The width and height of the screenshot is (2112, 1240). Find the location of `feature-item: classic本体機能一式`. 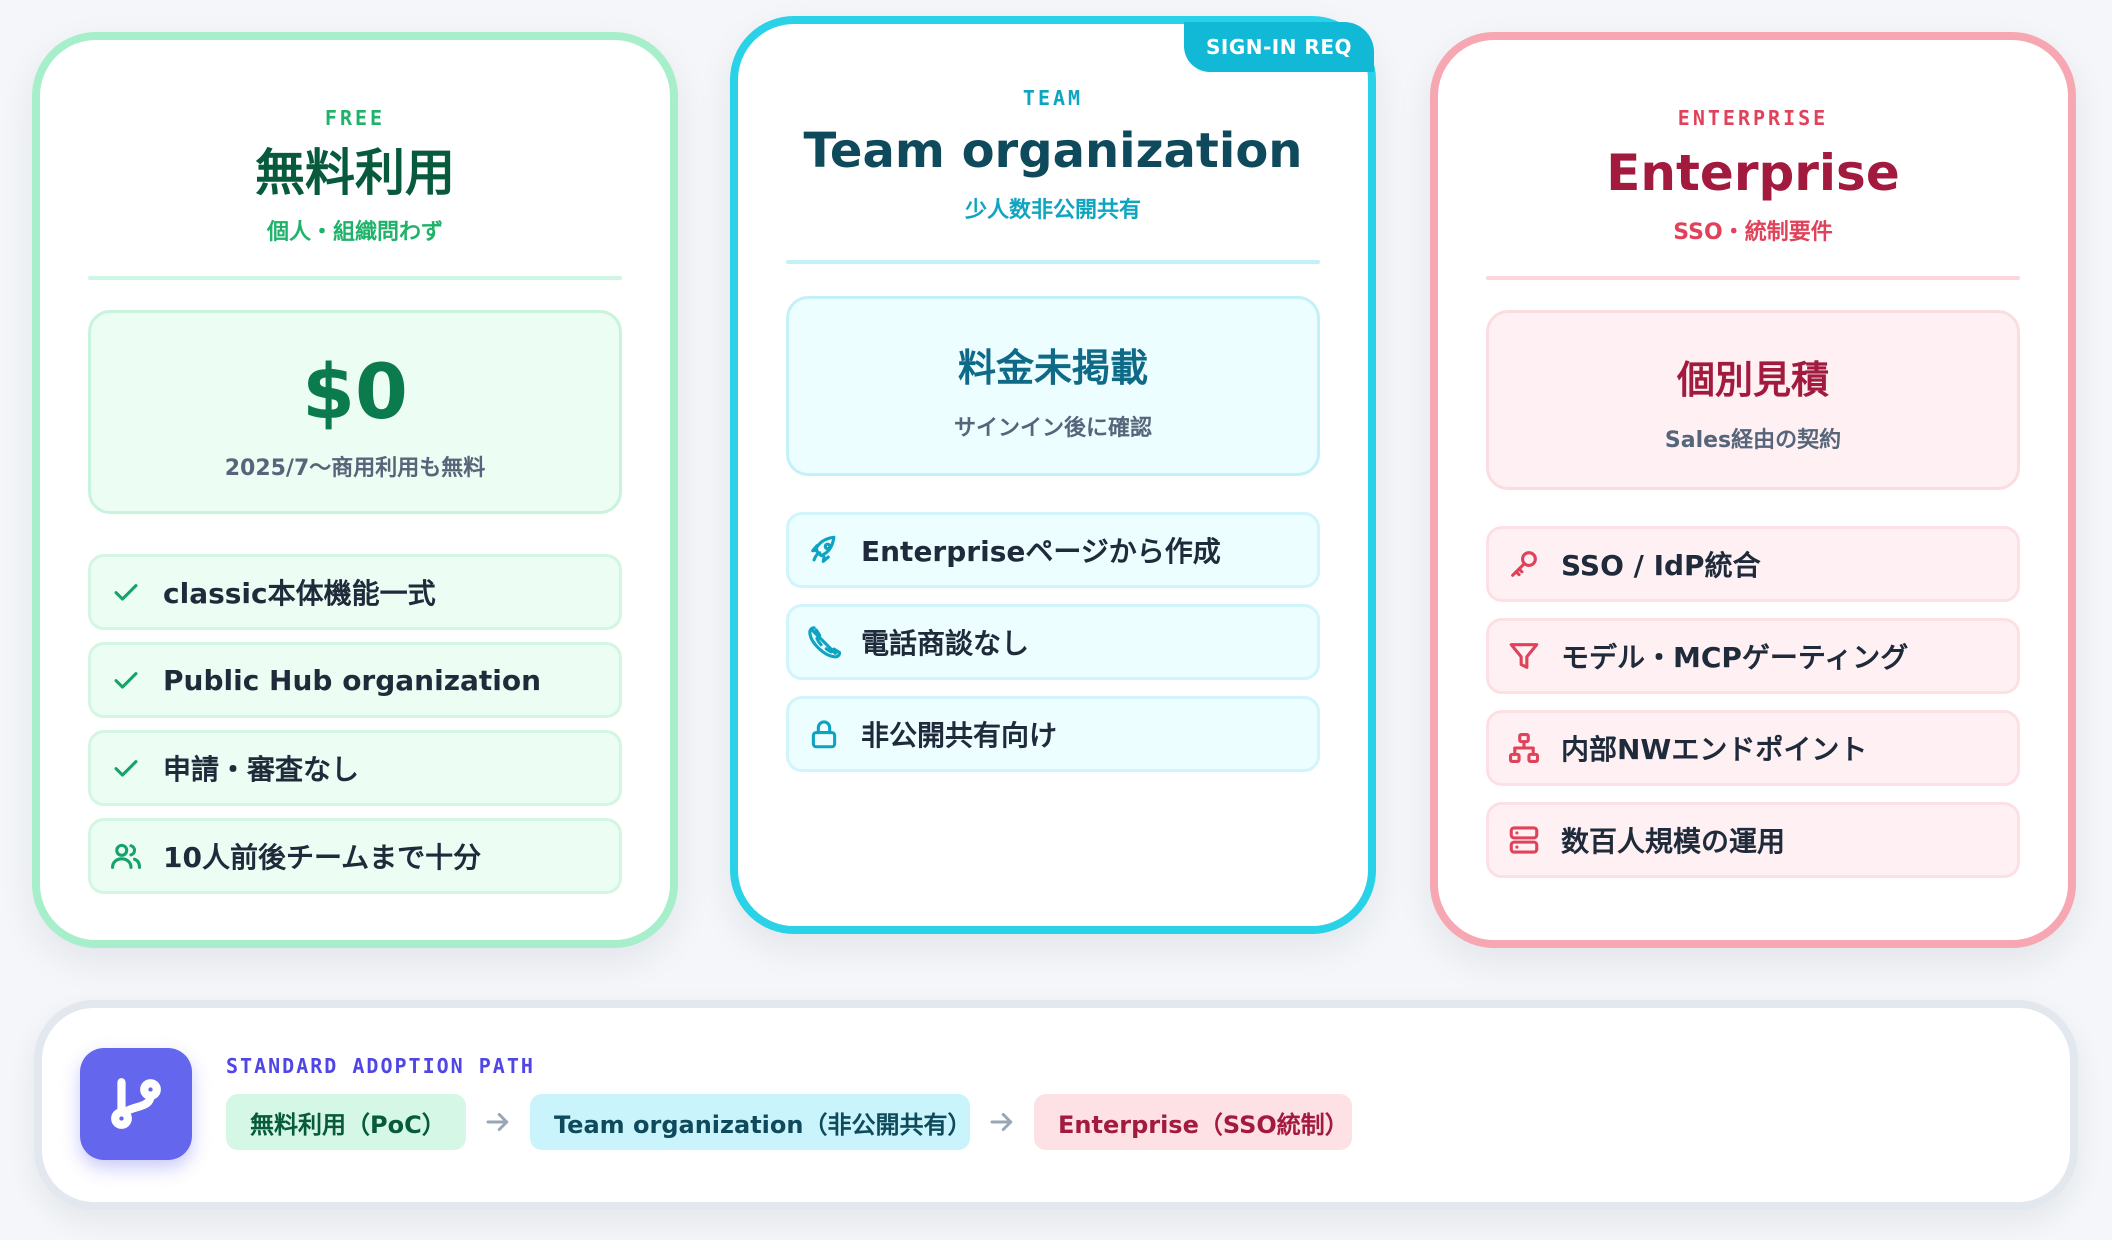

feature-item: classic本体機能一式 is located at coordinates (355, 592).